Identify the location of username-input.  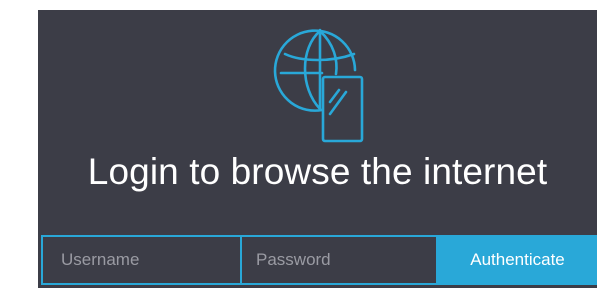
(141, 260).